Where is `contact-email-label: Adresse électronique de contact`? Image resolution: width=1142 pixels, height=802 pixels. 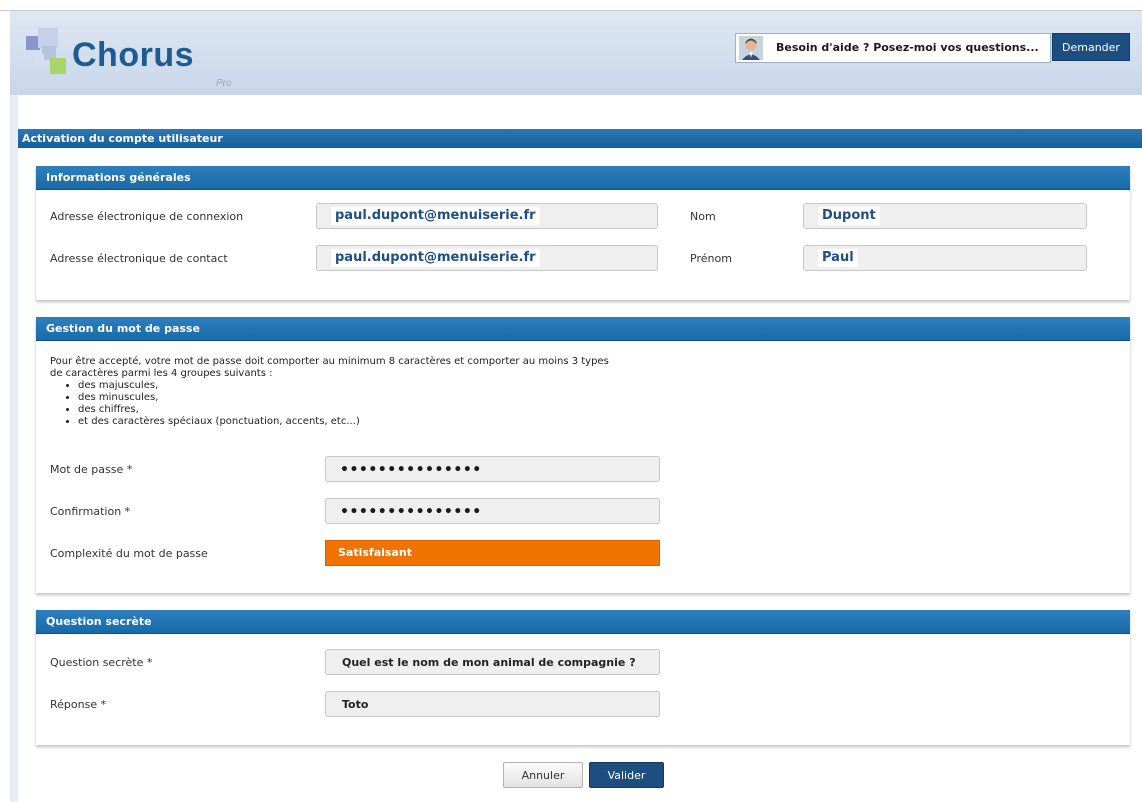 contact-email-label: Adresse électronique de contact is located at coordinates (139, 258).